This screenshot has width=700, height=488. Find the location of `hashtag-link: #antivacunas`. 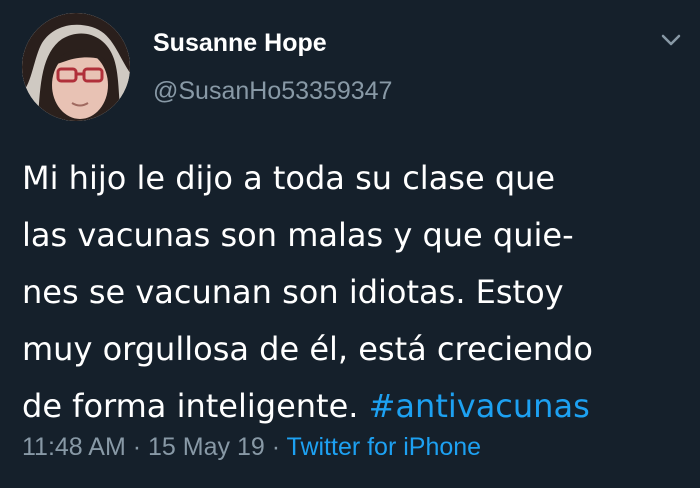

hashtag-link: #antivacunas is located at coordinates (479, 406).